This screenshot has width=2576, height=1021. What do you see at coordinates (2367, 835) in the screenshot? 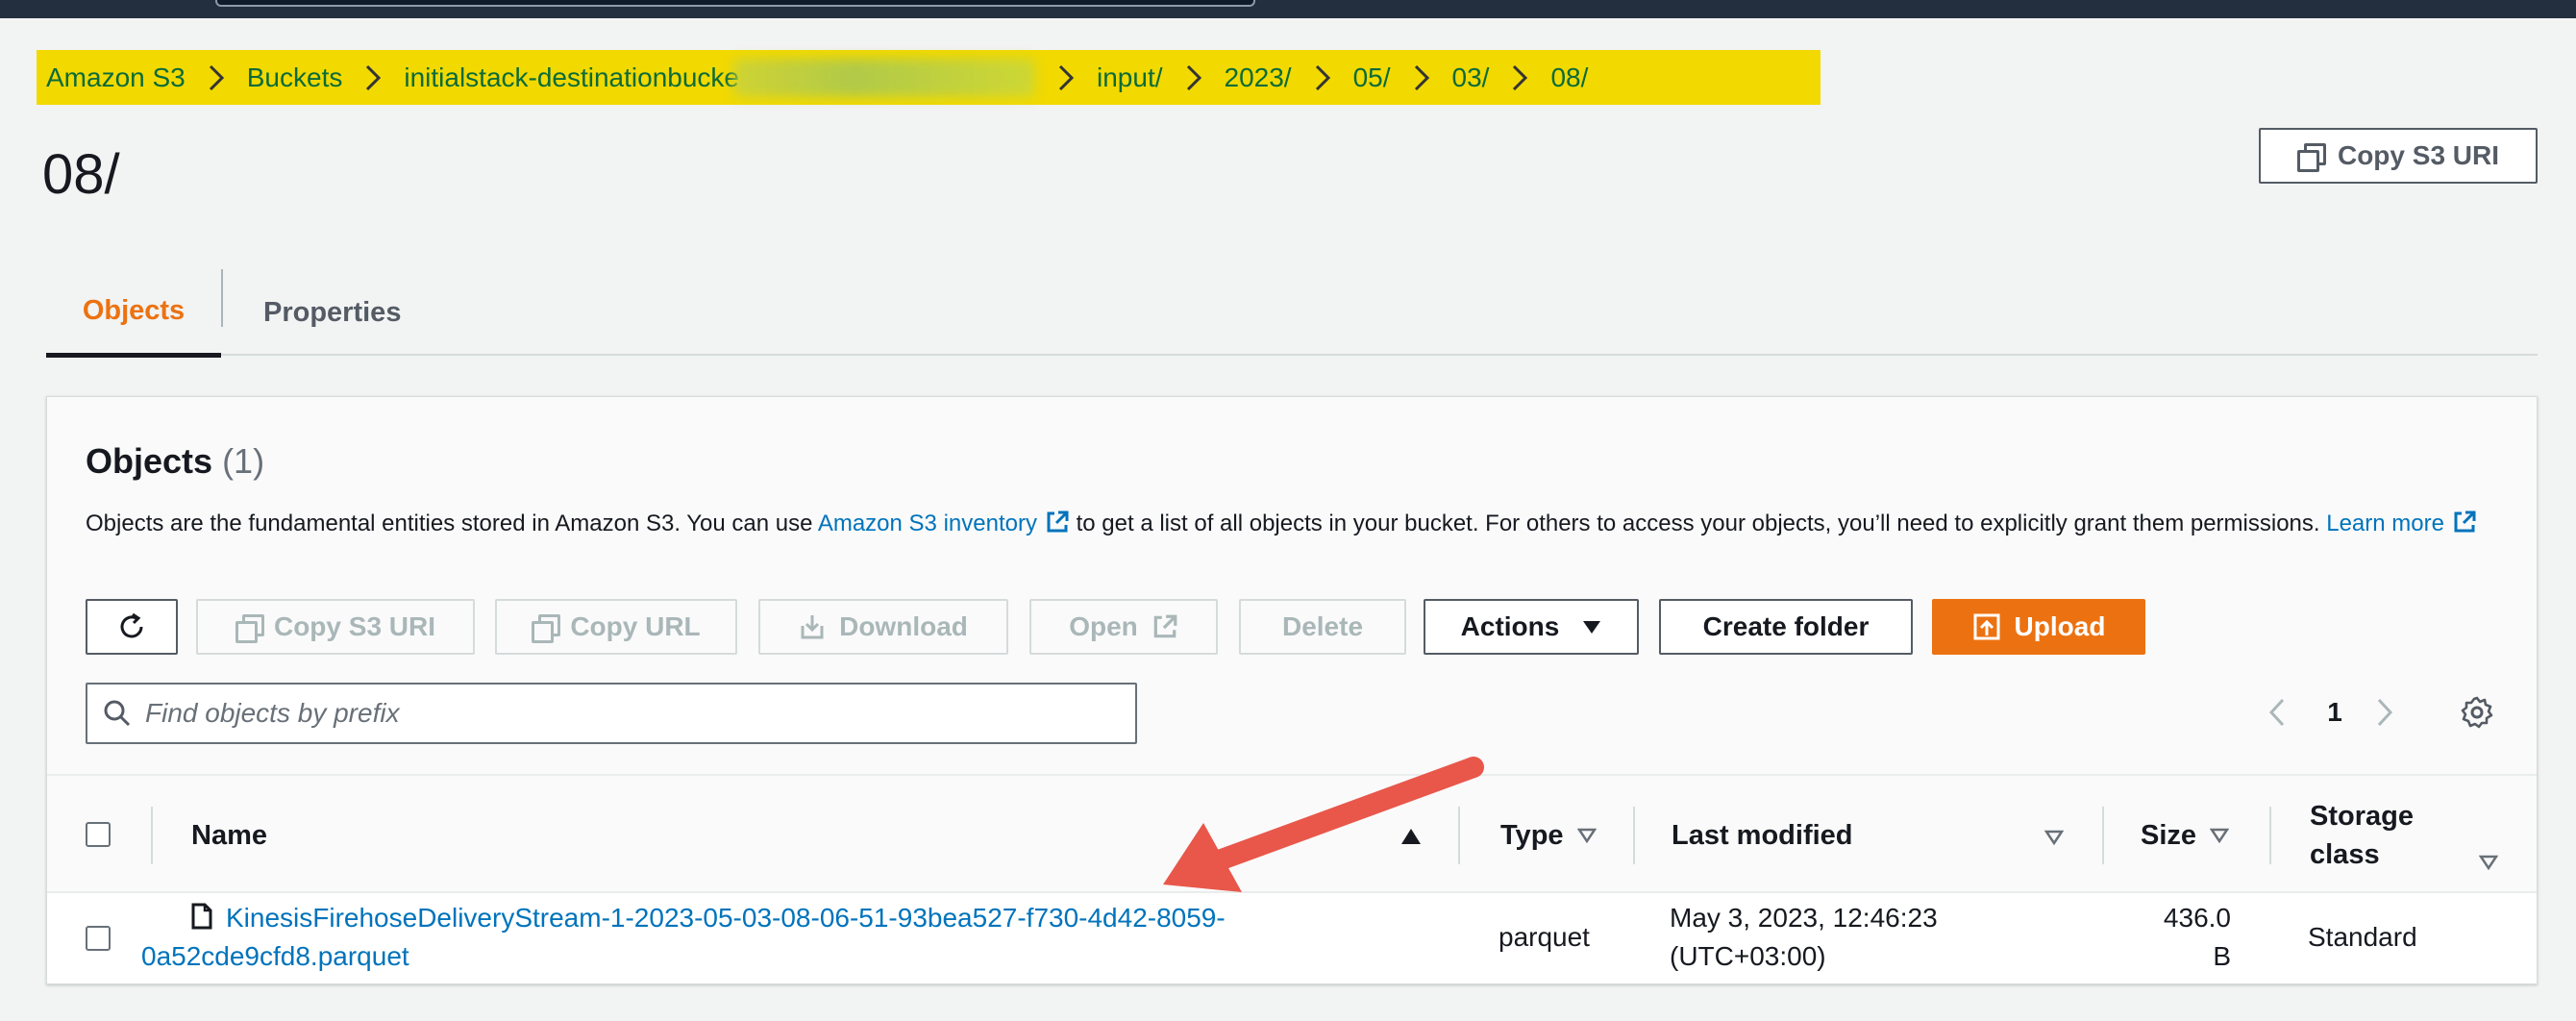
I see `column-header-storage-class: Storage class` at bounding box center [2367, 835].